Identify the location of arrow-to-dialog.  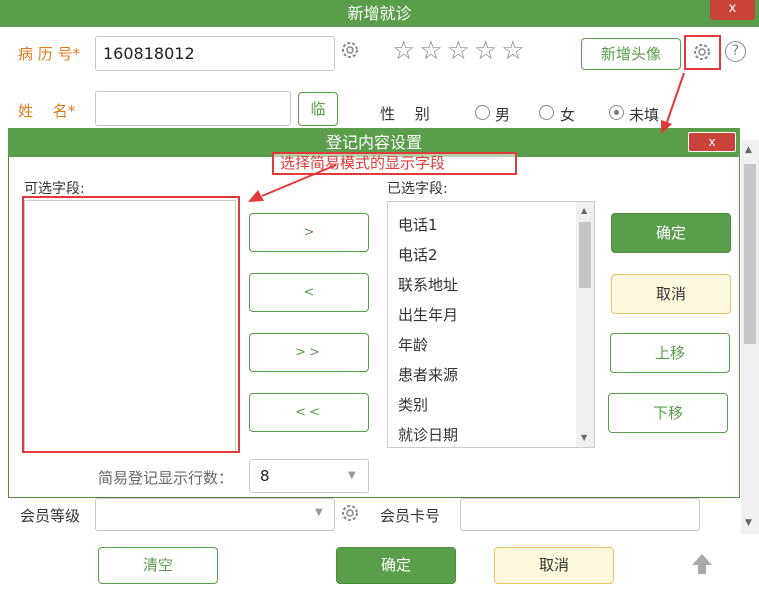
(675, 99).